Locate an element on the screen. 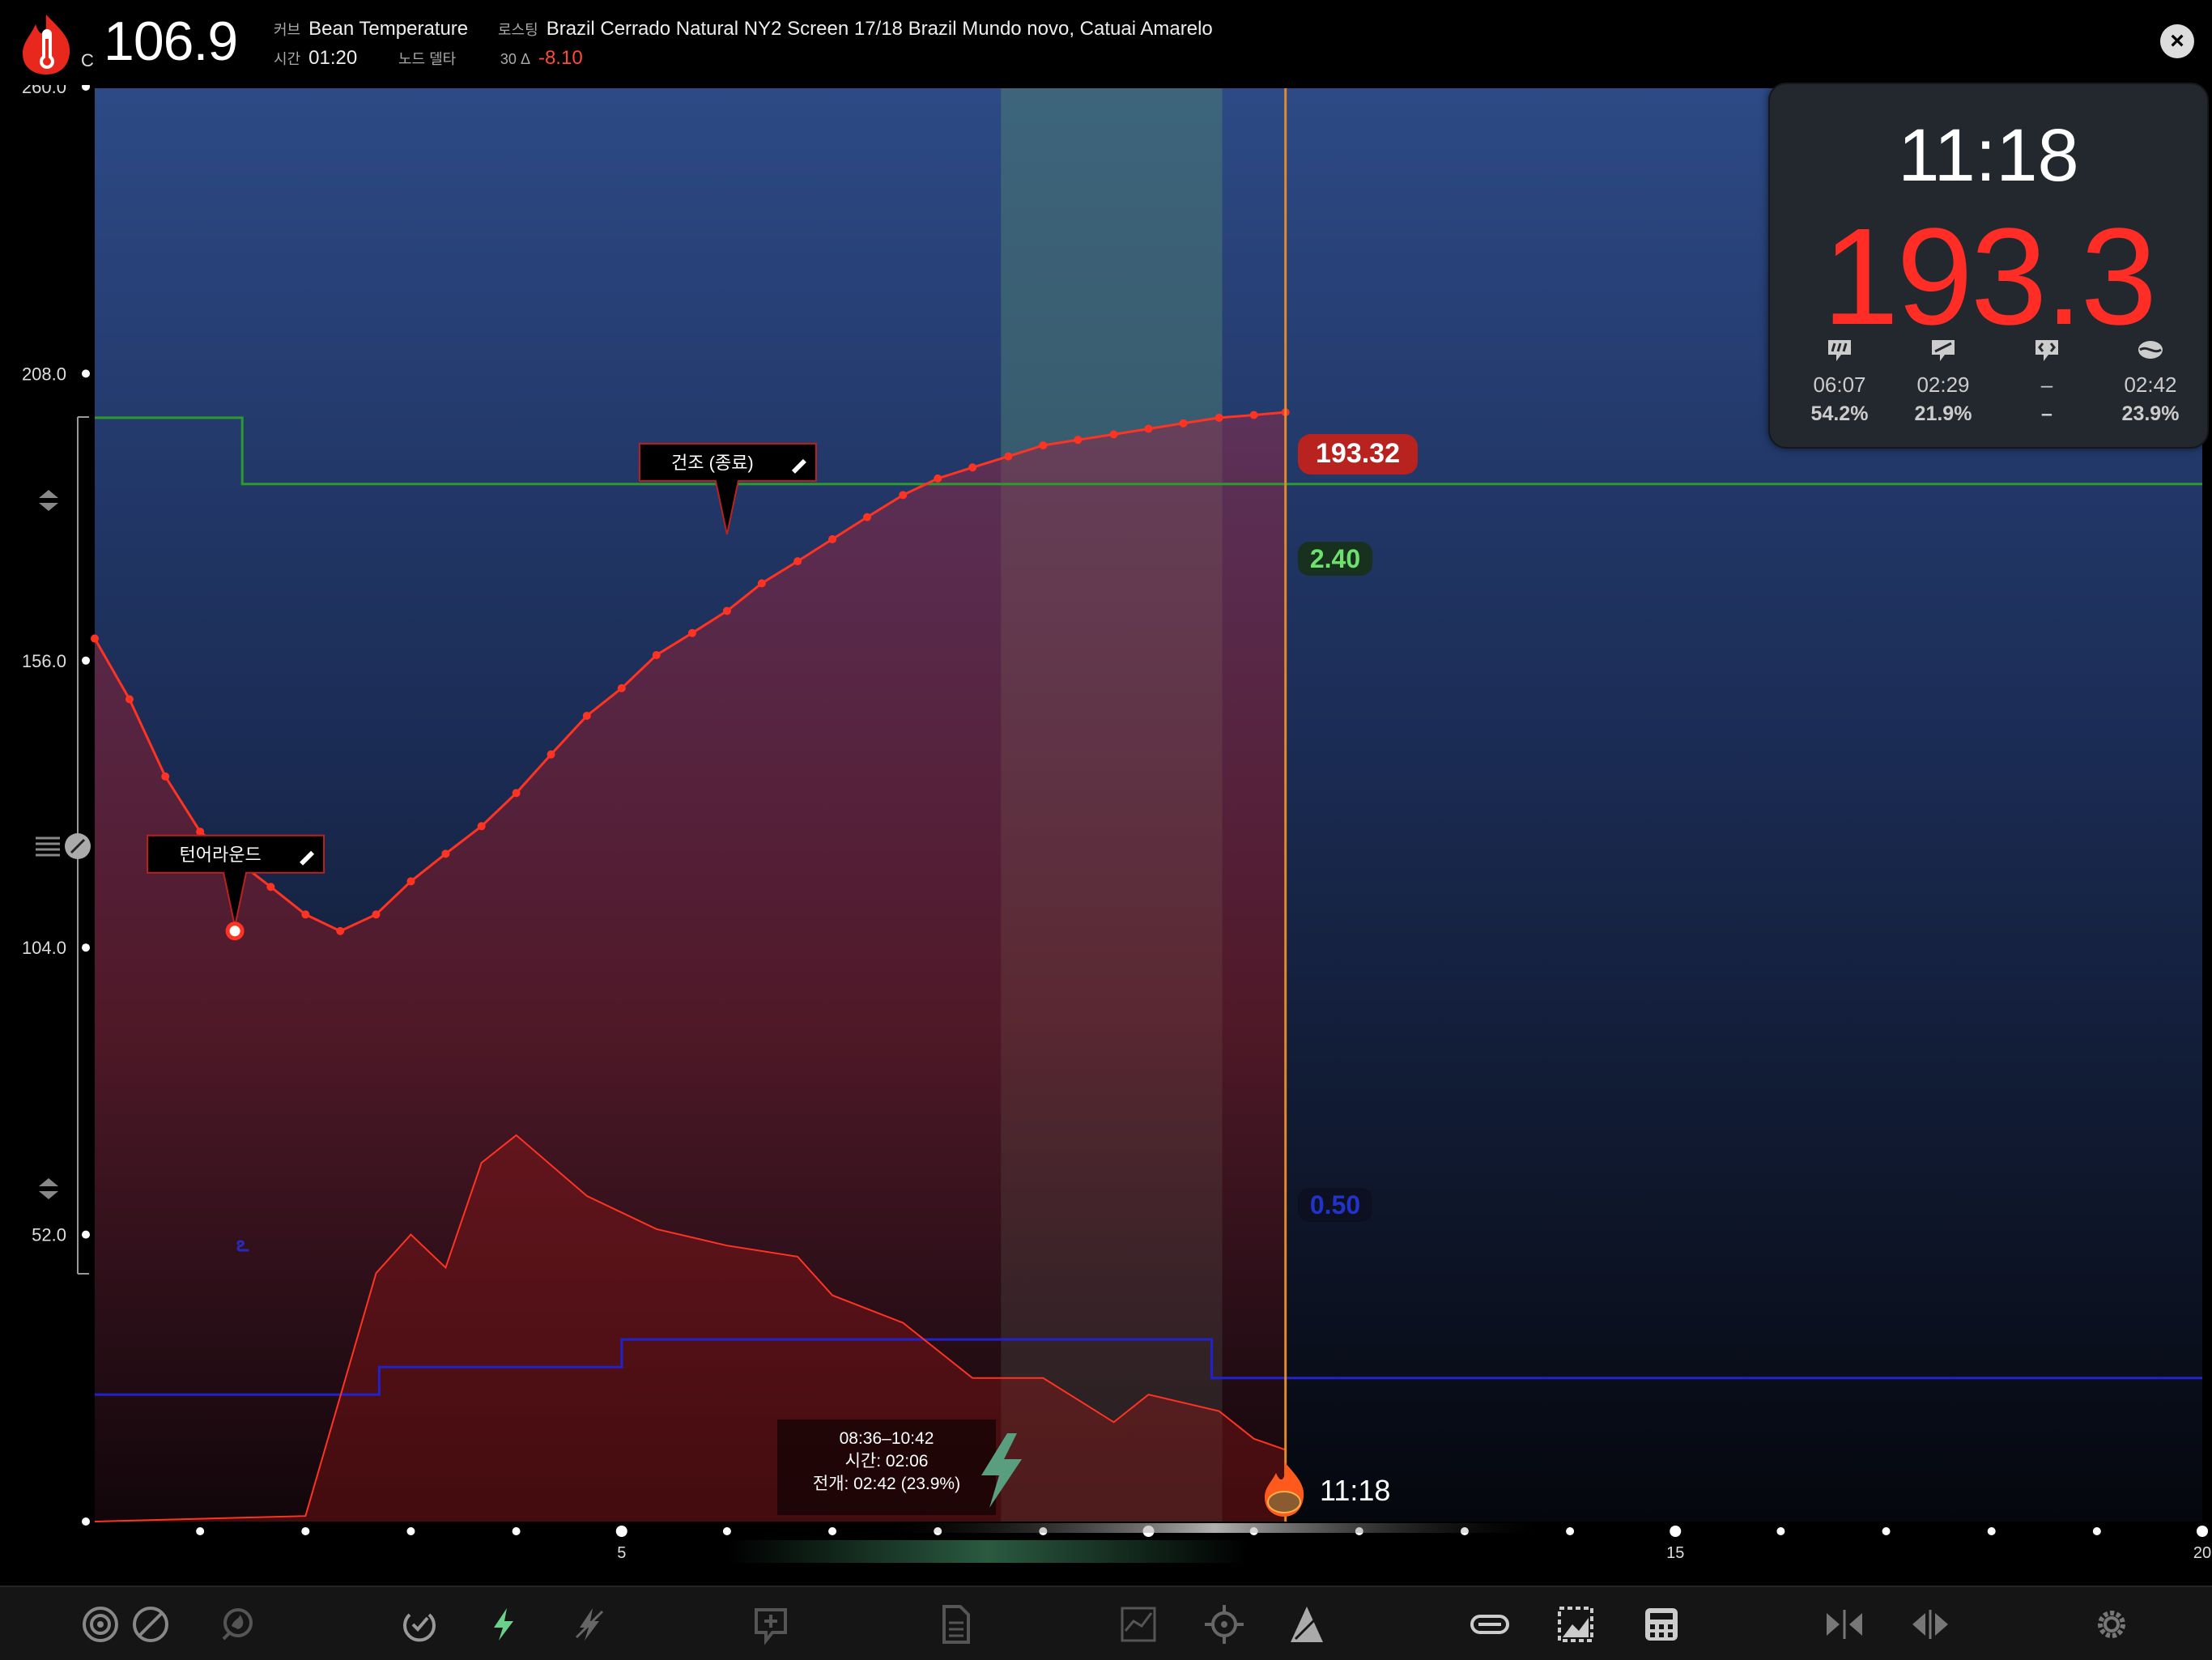  current-value-badge: 193.32 is located at coordinates (1358, 455).